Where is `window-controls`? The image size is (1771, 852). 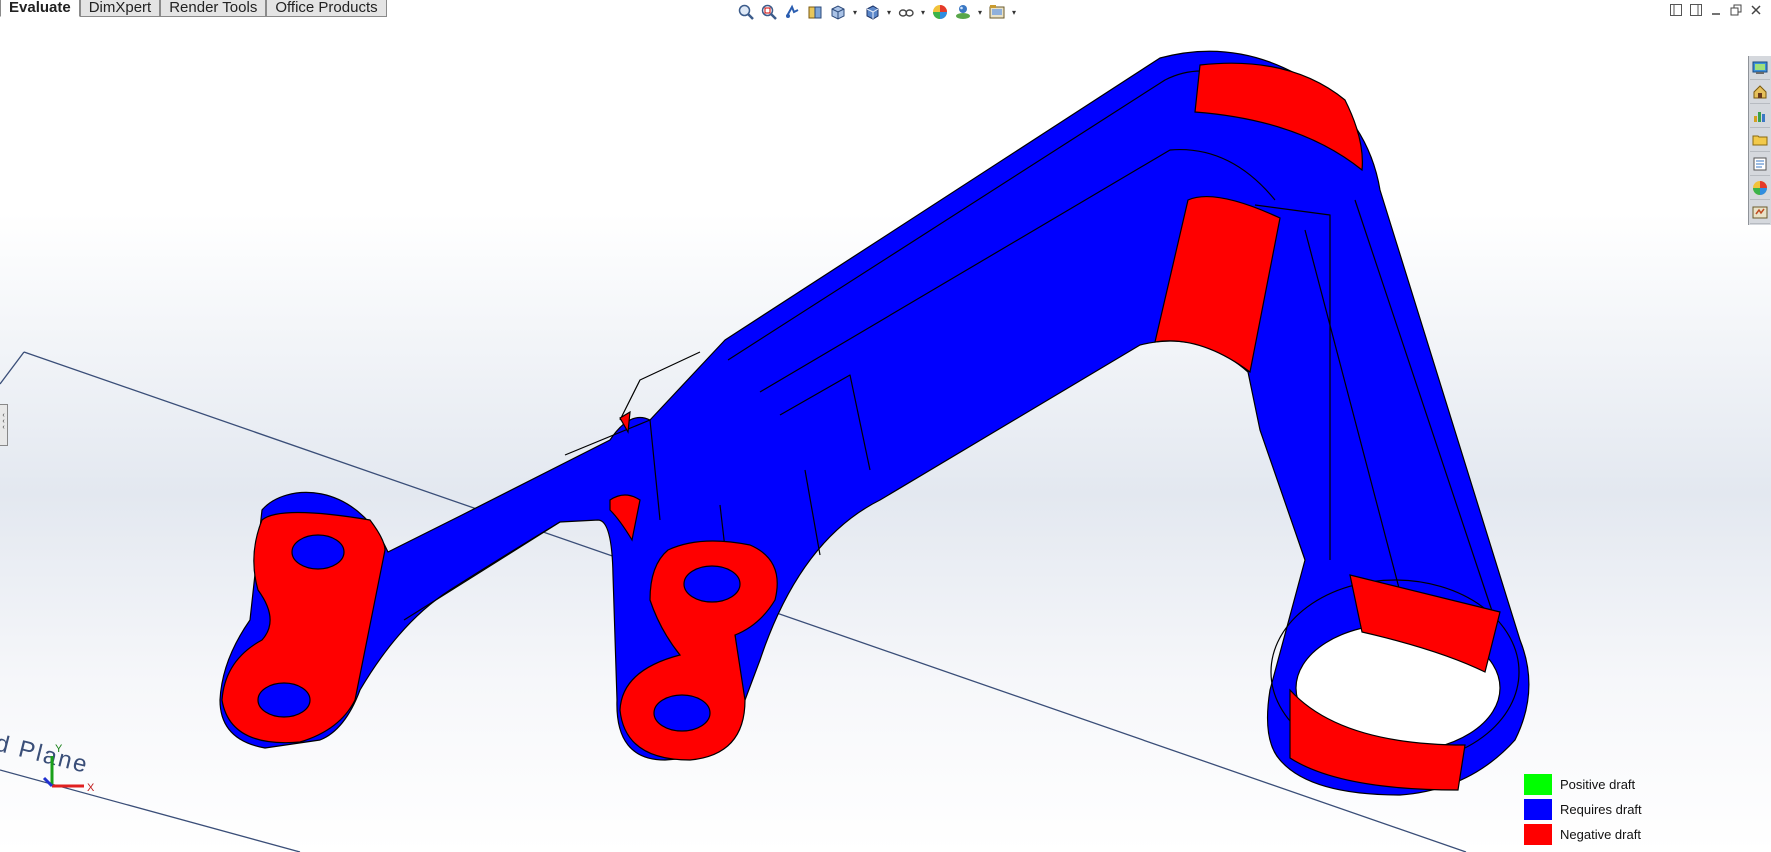 window-controls is located at coordinates (1716, 10).